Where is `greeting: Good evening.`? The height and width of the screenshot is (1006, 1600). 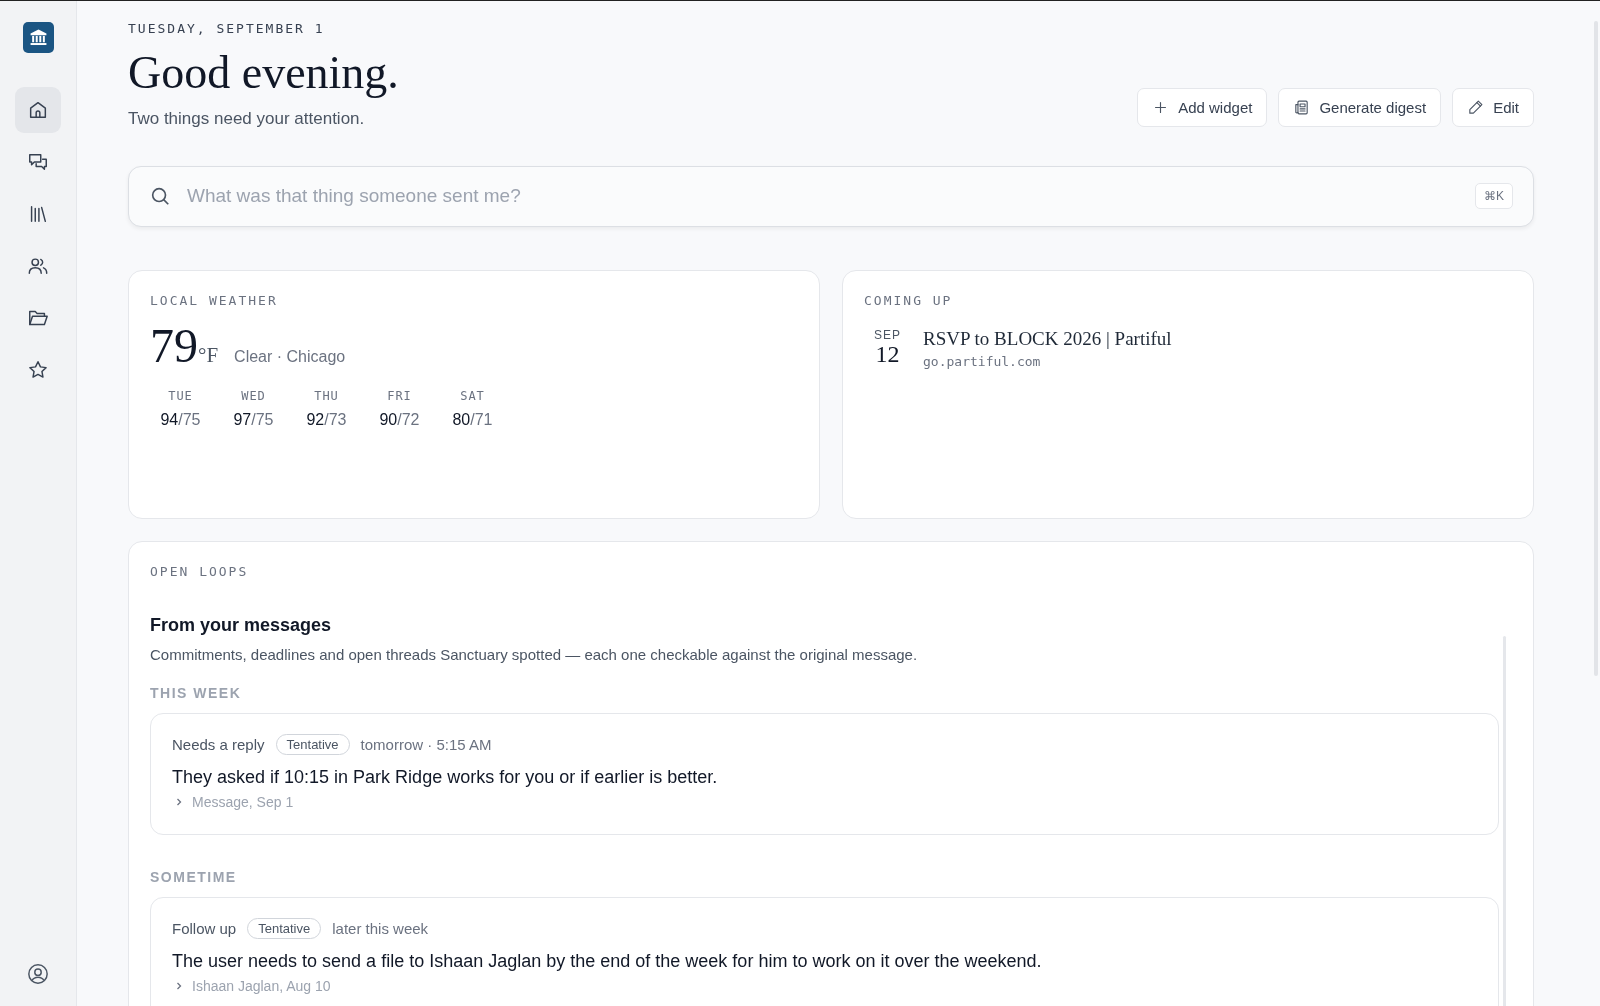
greeting: Good evening. is located at coordinates (263, 73).